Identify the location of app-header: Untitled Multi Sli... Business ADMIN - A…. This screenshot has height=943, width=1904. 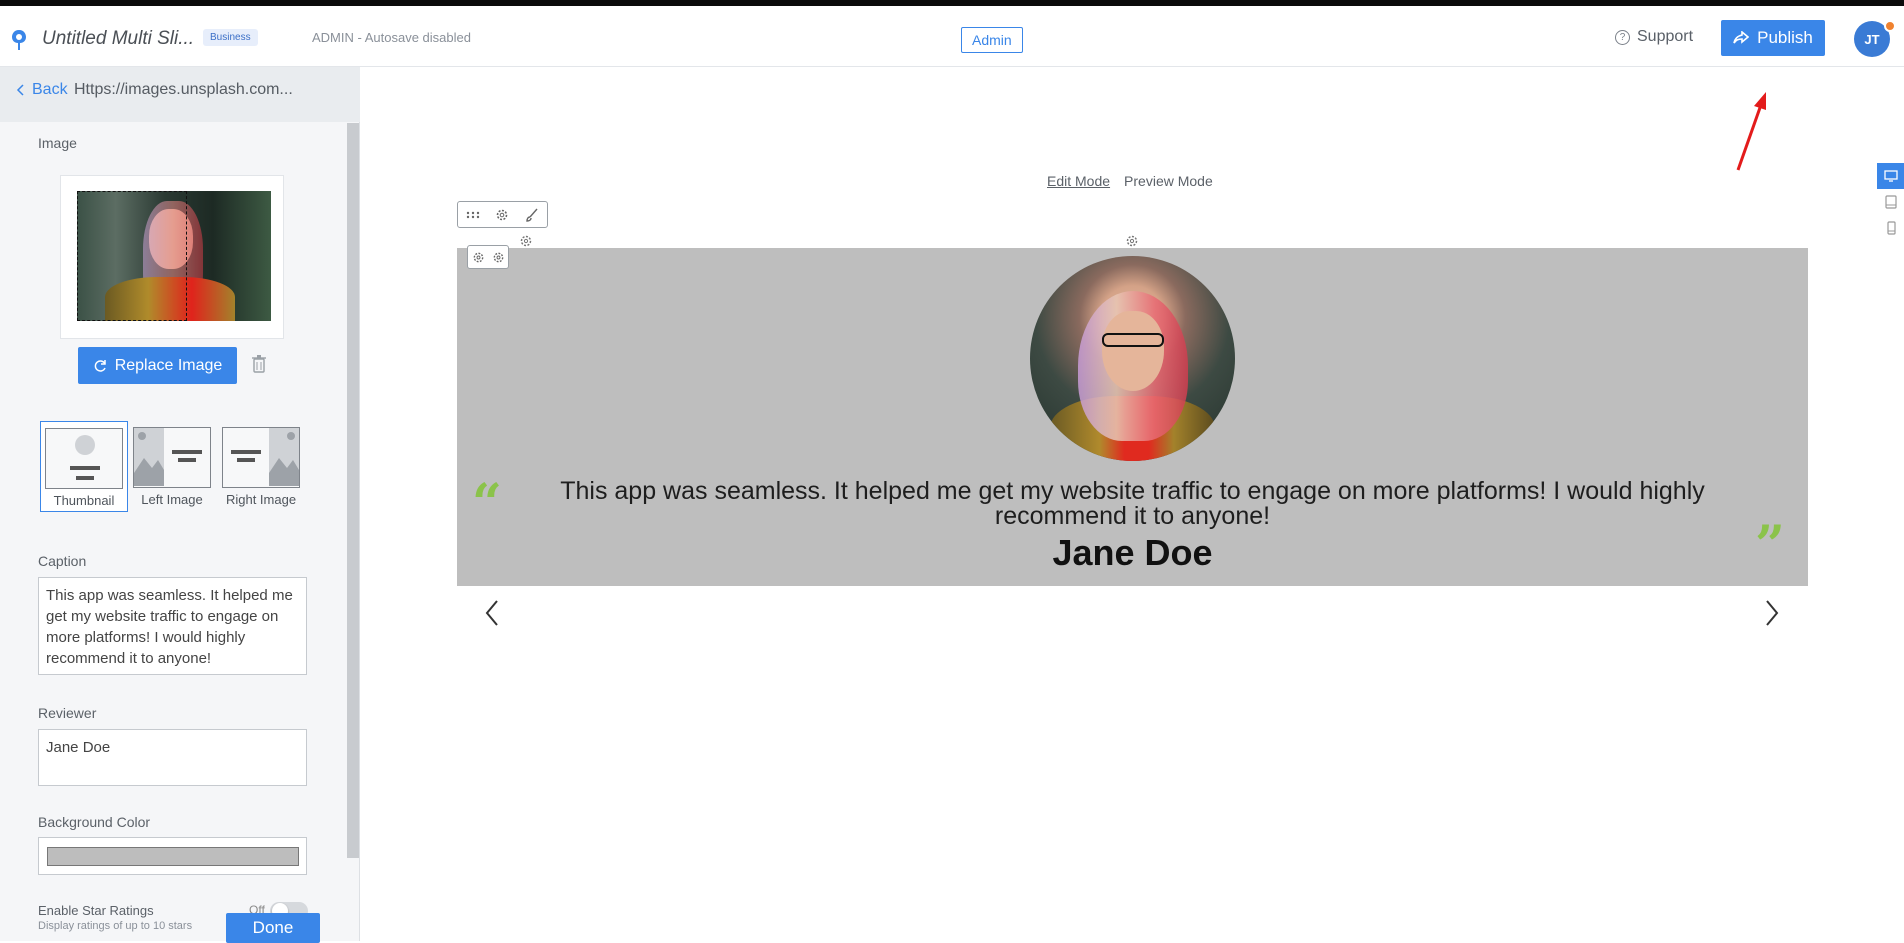
(952, 36).